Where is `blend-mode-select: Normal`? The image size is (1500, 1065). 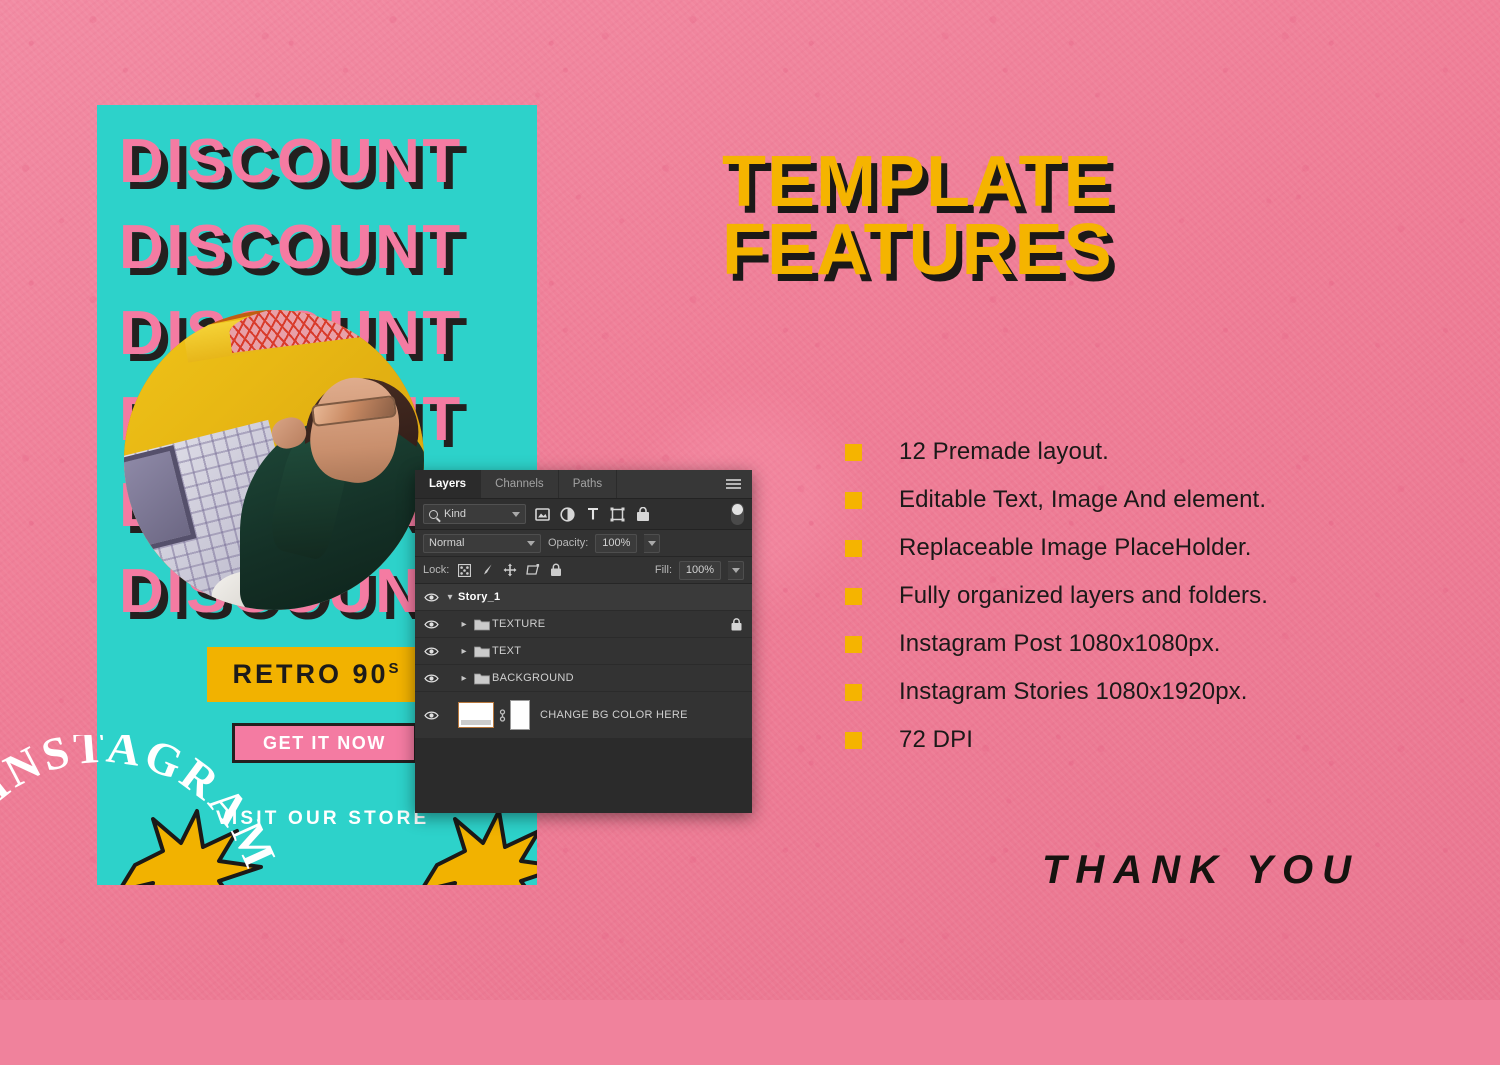 blend-mode-select: Normal is located at coordinates (482, 543).